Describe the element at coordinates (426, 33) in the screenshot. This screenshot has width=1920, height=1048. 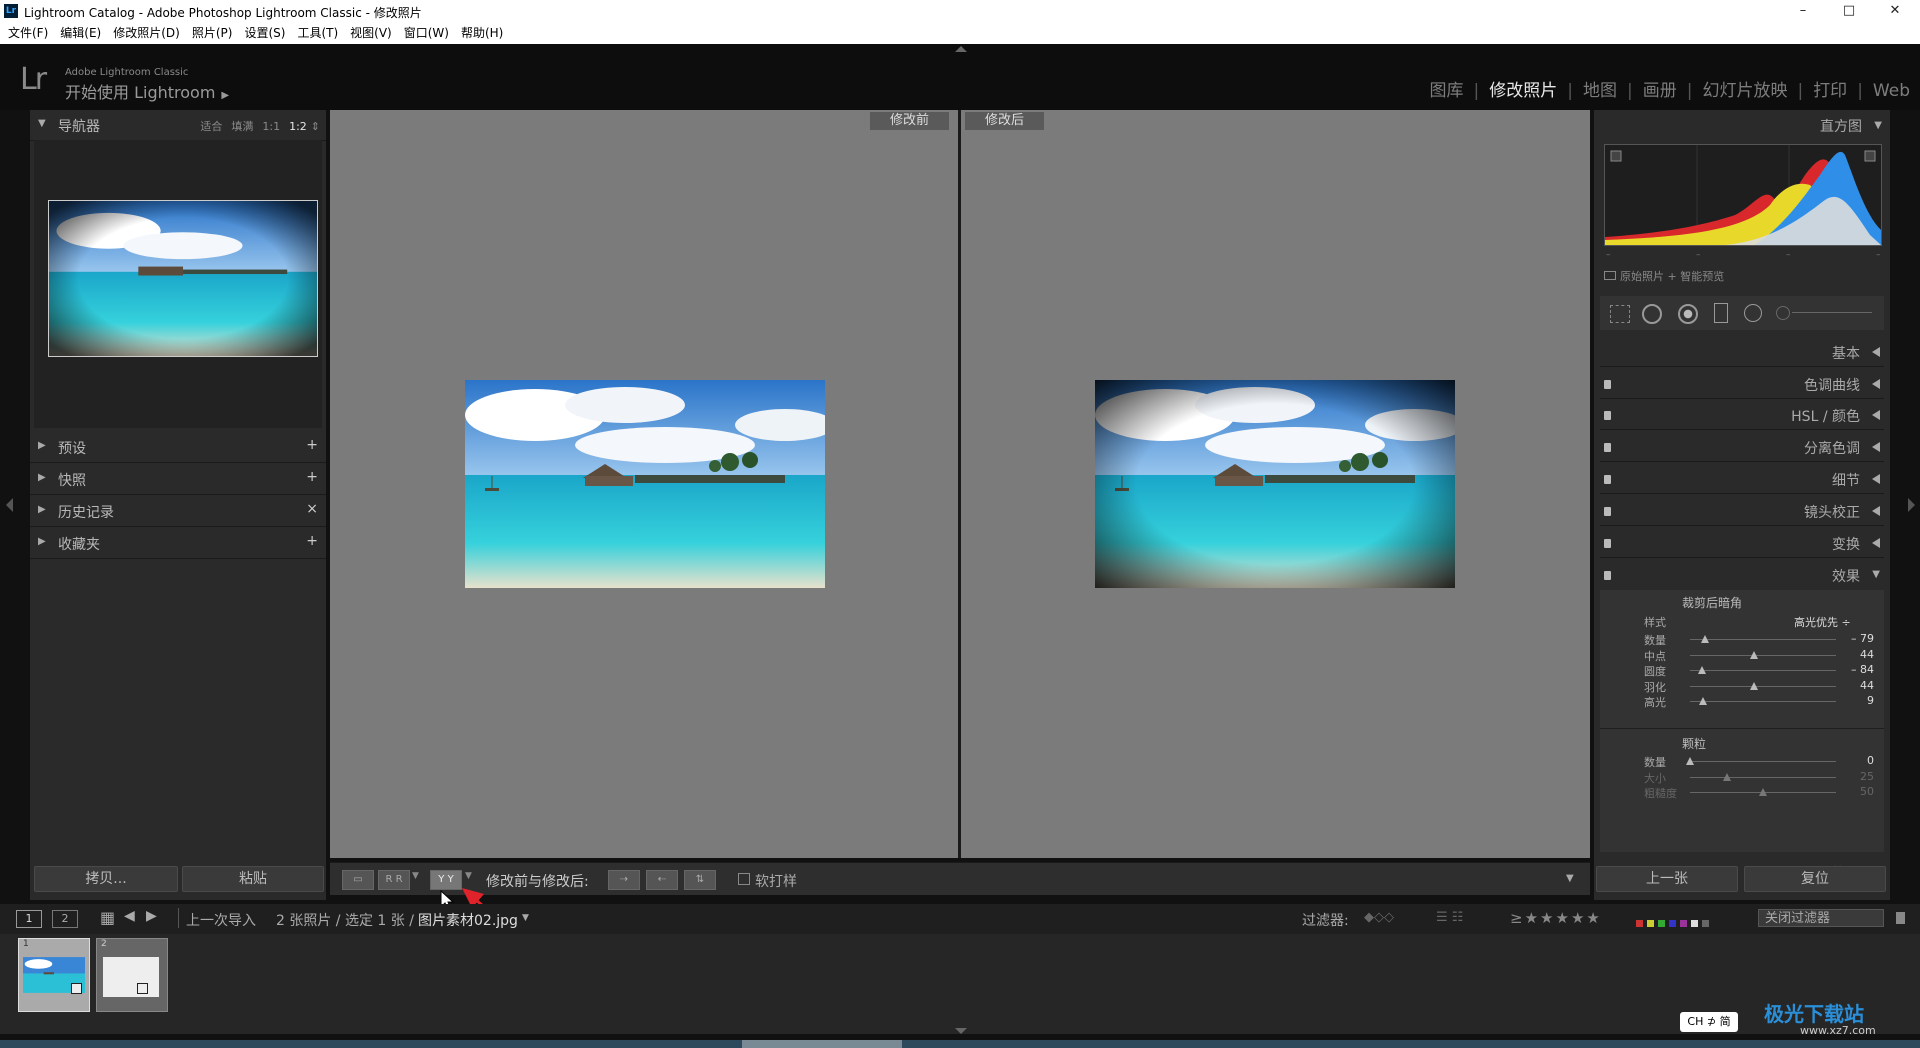
I see `menu-window: 窗口(W)` at that location.